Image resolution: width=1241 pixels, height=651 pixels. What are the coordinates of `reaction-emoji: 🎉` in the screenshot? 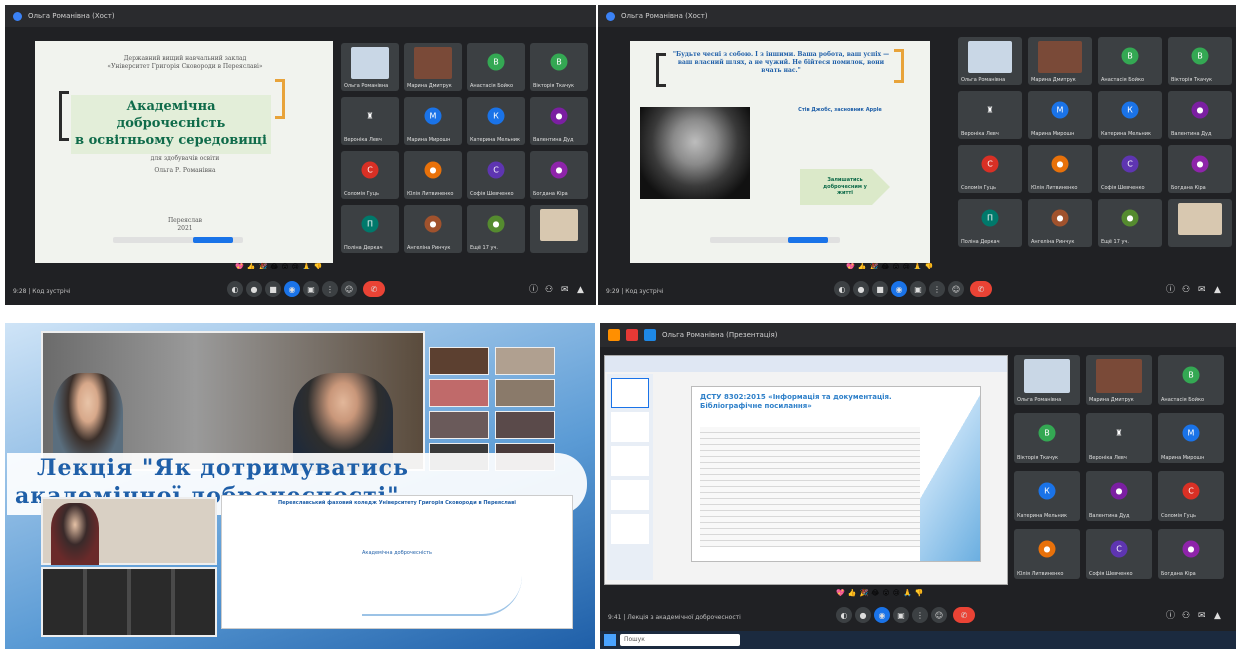 It's located at (863, 593).